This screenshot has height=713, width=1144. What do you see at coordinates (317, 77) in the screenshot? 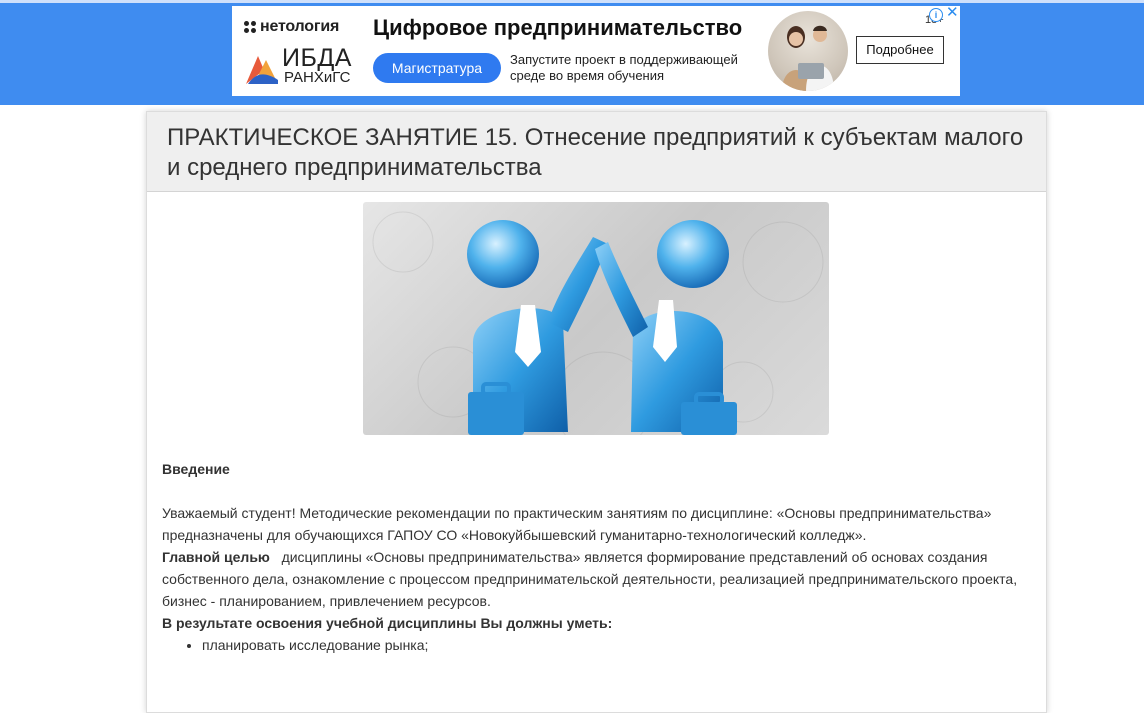
I see `ranepa-text: РАНХиГС` at bounding box center [317, 77].